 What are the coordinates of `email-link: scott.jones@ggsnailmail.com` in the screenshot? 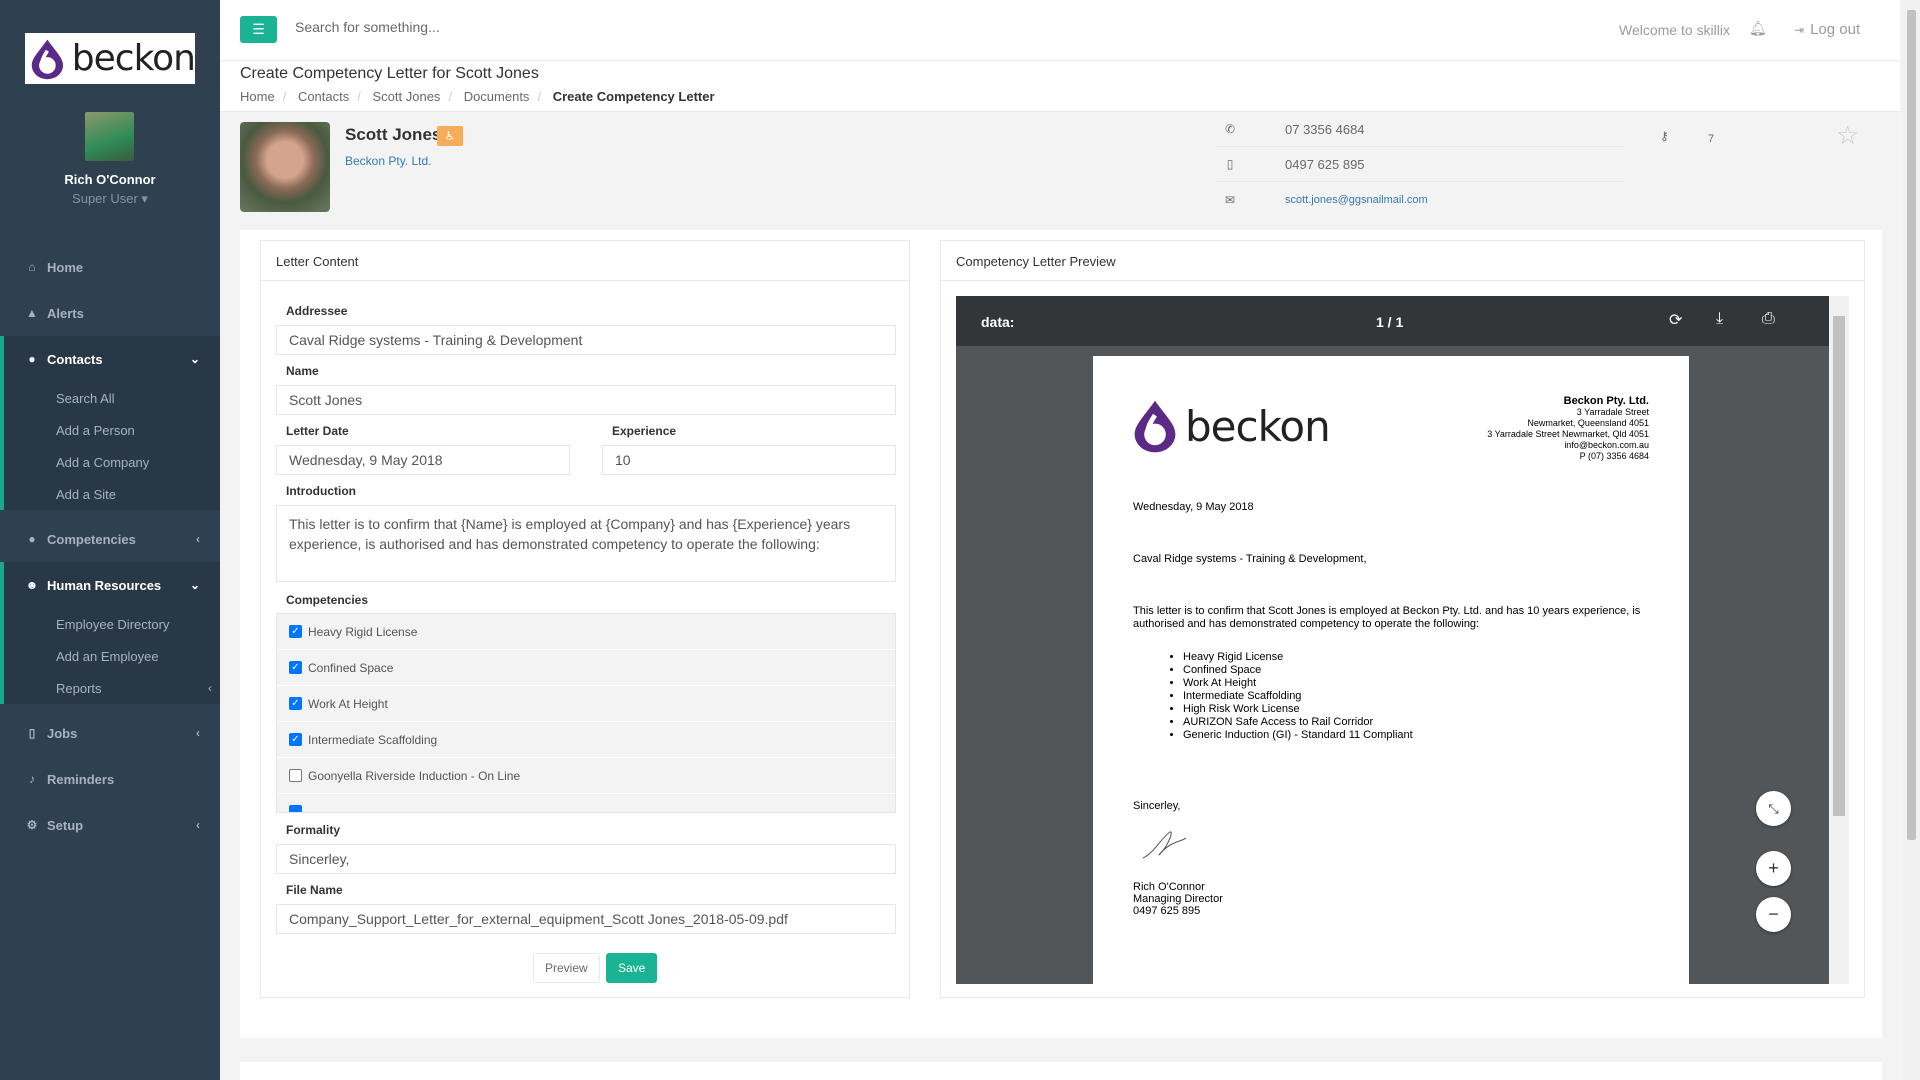 It's located at (1356, 200).